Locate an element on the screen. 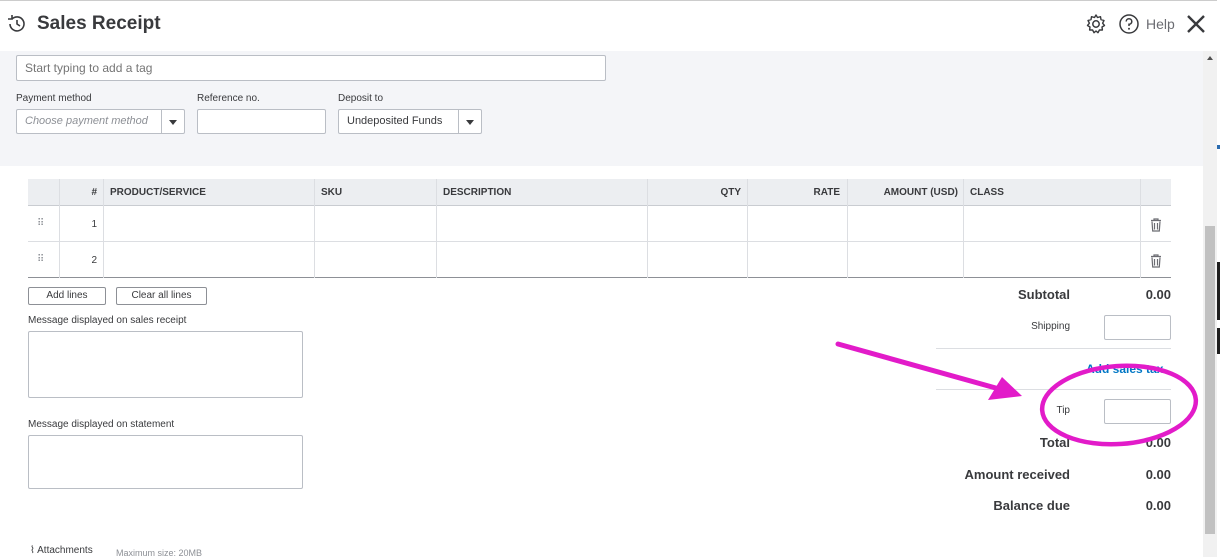 Image resolution: width=1220 pixels, height=558 pixels. payment-method-select: Choose payment method is located at coordinates (100, 121).